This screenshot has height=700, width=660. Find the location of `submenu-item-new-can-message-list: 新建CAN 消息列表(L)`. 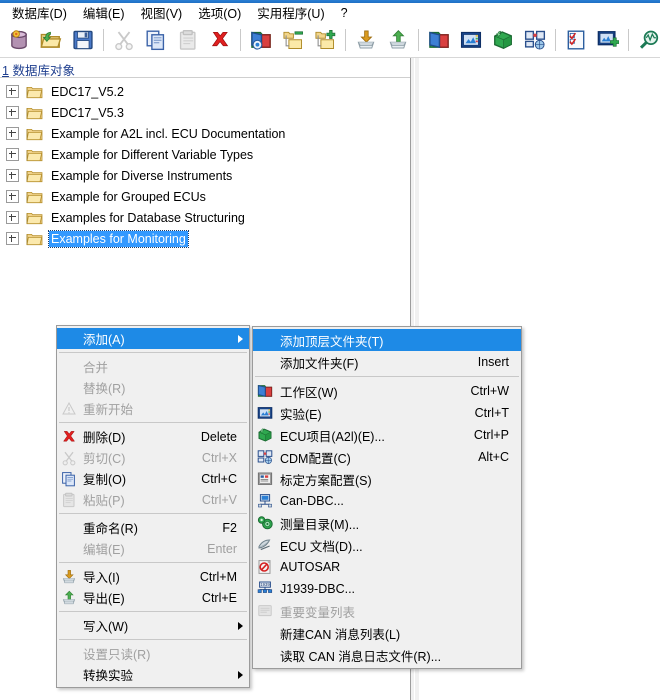

submenu-item-new-can-message-list: 新建CAN 消息列表(L) is located at coordinates (387, 633).